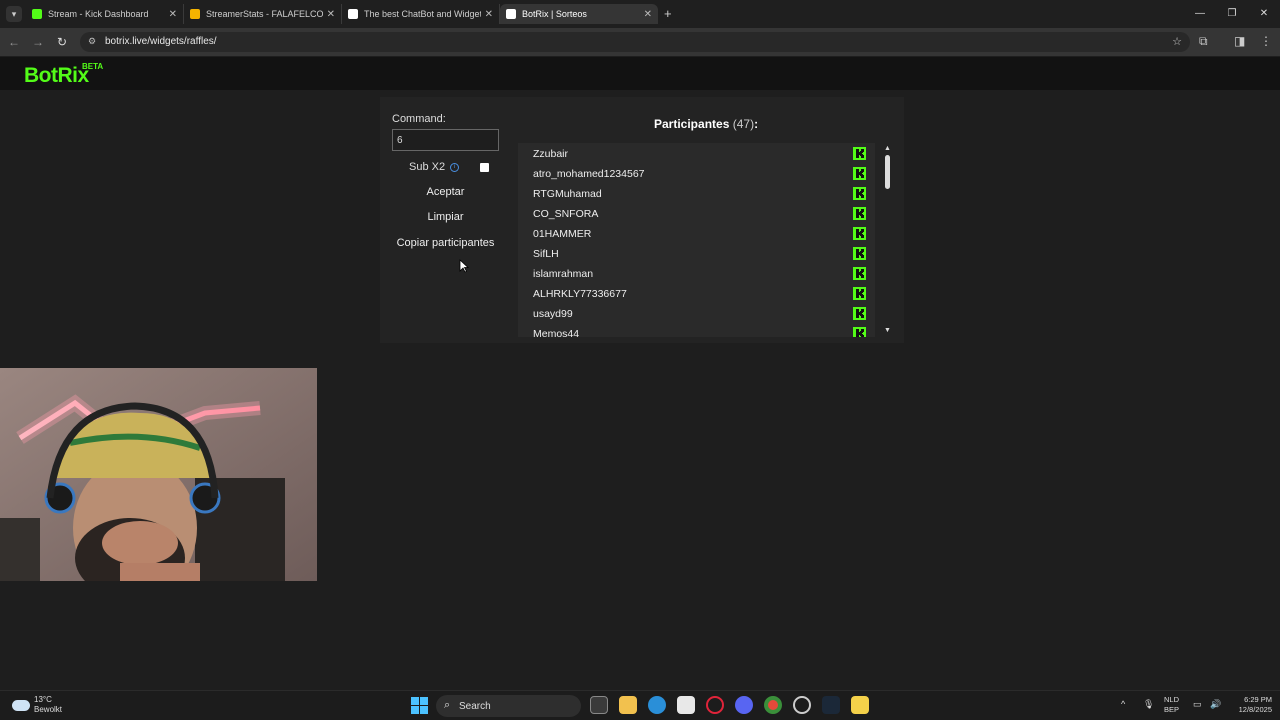  Describe the element at coordinates (445, 243) in the screenshot. I see `copy-participants-button: Copiar participantes` at that location.